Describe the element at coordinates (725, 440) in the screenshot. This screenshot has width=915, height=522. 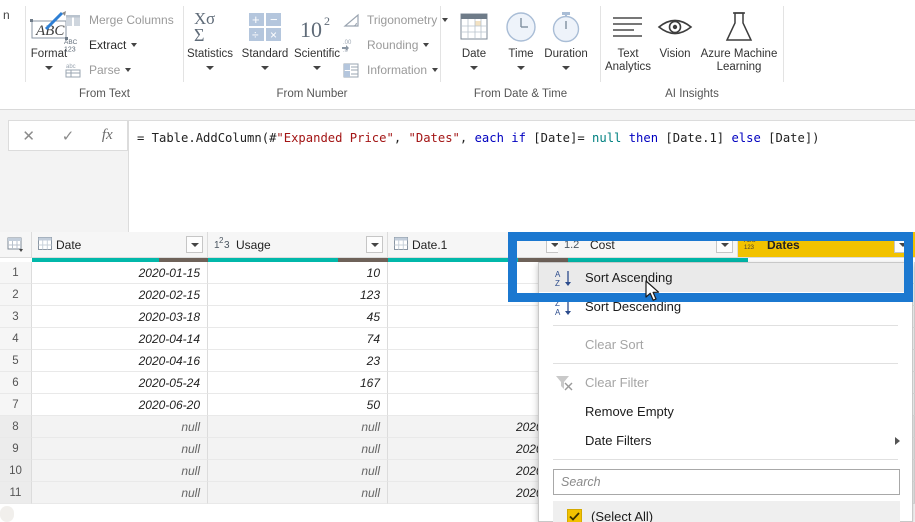
I see `menu-item-date-filters: Date Filters` at that location.